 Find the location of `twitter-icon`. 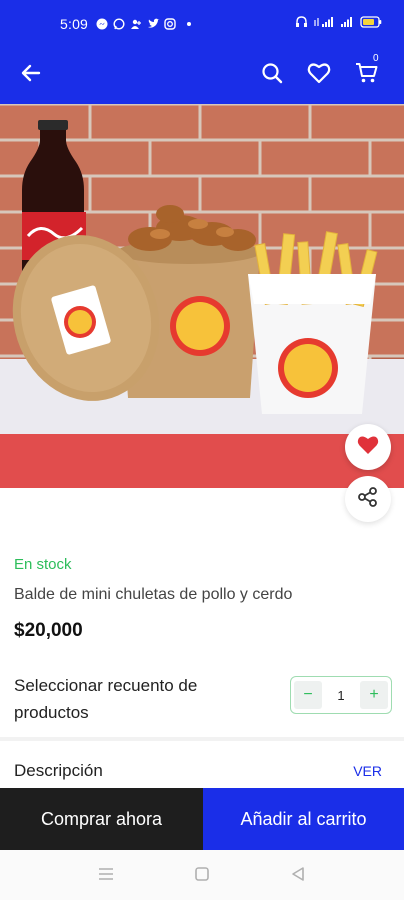

twitter-icon is located at coordinates (153, 23).